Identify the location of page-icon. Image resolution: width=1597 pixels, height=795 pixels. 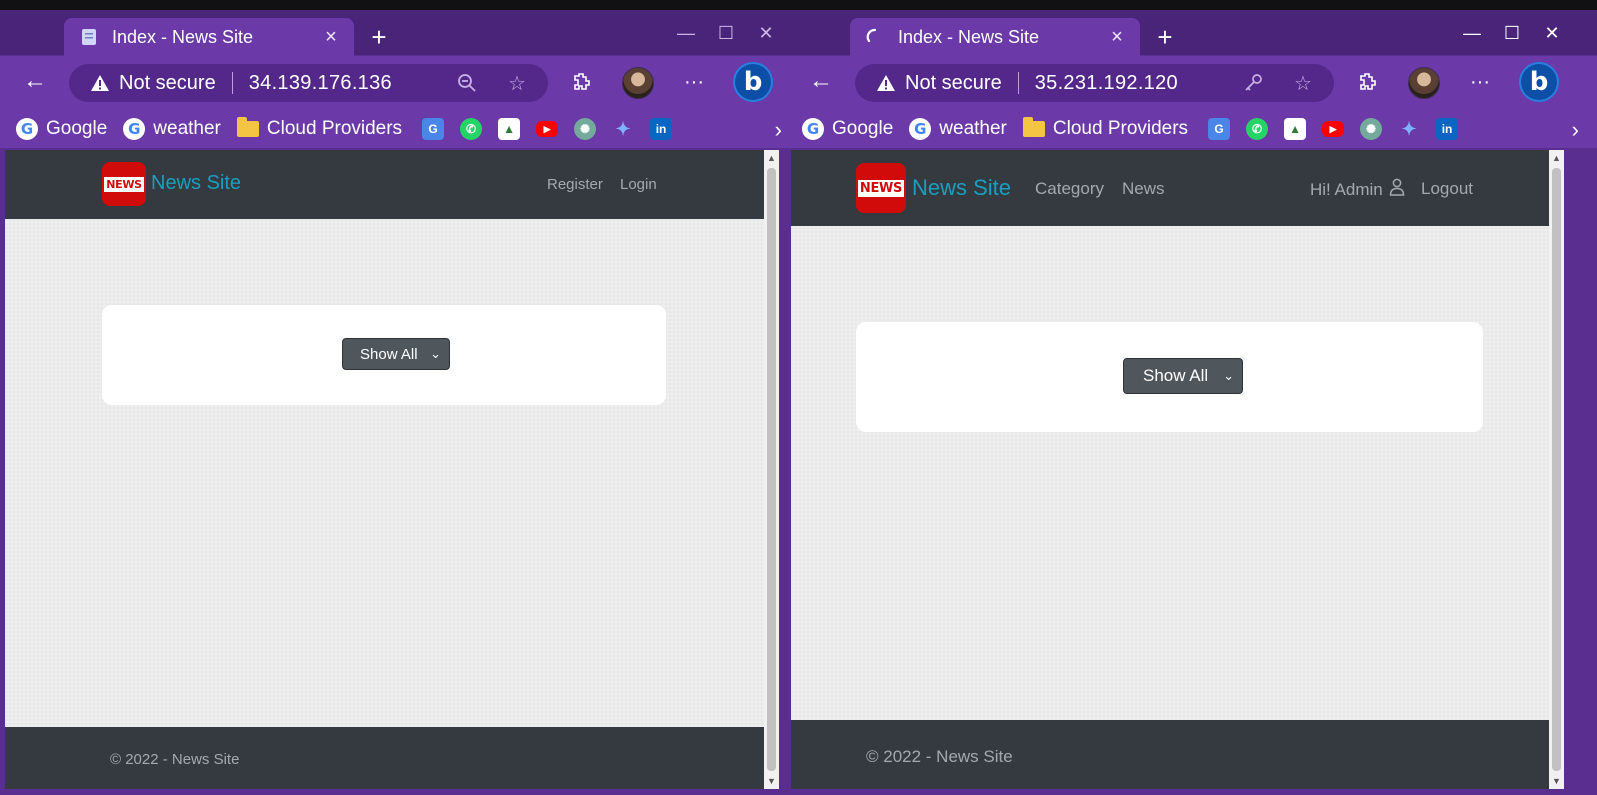
(89, 37).